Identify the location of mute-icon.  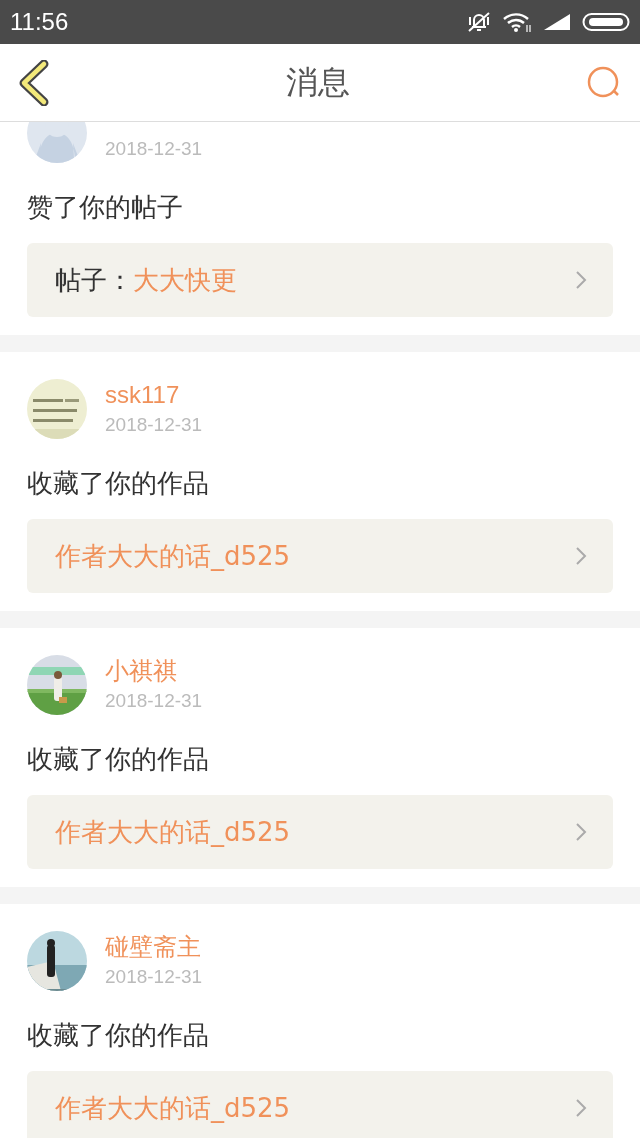
(479, 22).